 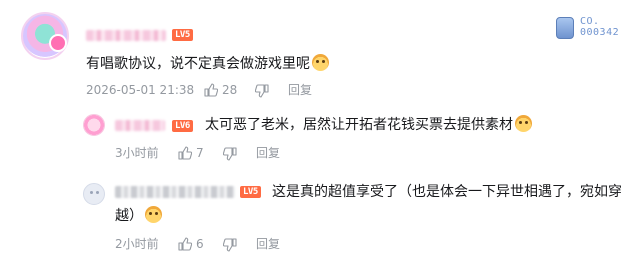 What do you see at coordinates (137, 244) in the screenshot?
I see `reply-date: 2小时前` at bounding box center [137, 244].